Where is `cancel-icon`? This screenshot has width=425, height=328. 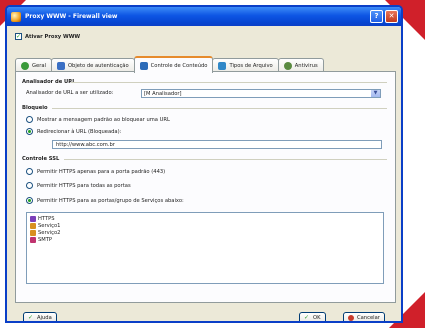 cancel-icon is located at coordinates (351, 318).